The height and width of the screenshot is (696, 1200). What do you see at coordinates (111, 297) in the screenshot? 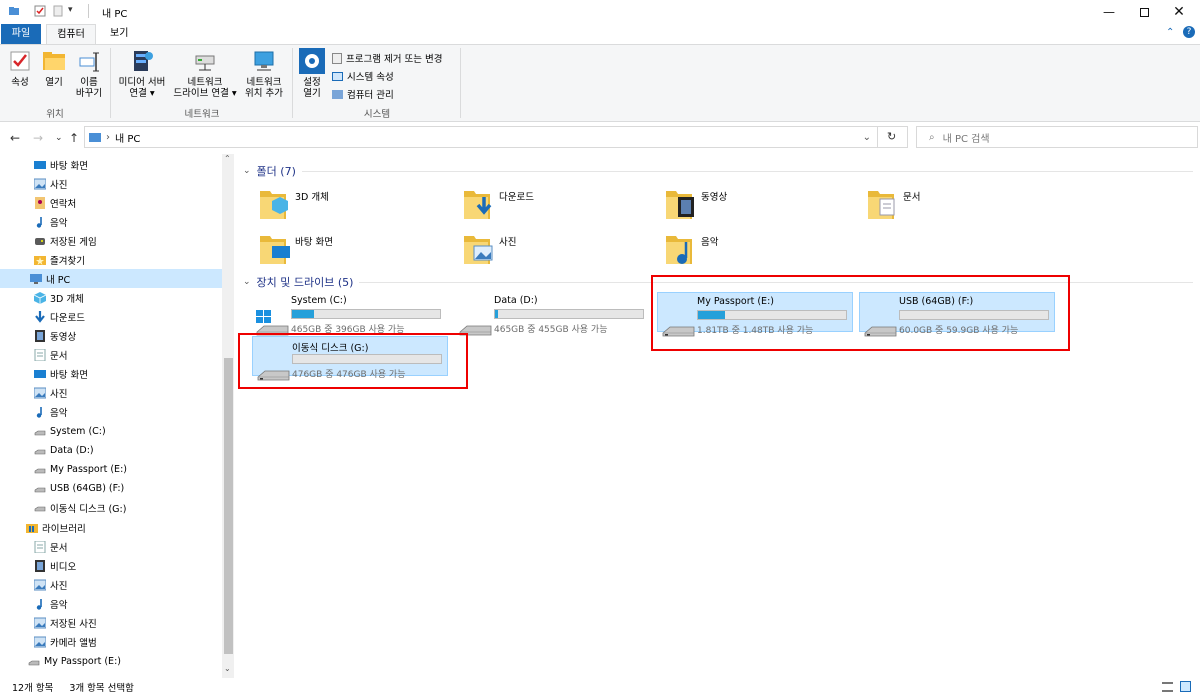
I see `sidebar-item: 3D 개체` at bounding box center [111, 297].